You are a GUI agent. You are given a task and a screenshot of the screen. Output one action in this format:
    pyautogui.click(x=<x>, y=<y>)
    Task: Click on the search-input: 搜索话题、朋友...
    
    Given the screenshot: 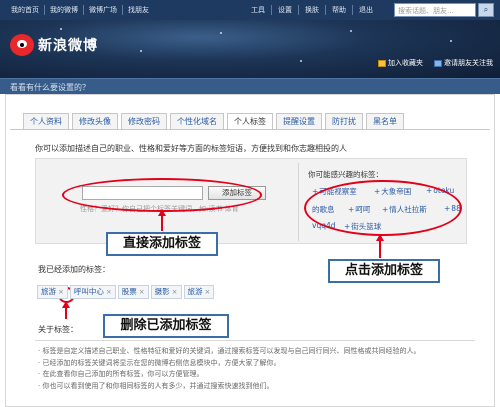 What is the action you would take?
    pyautogui.click(x=435, y=10)
    